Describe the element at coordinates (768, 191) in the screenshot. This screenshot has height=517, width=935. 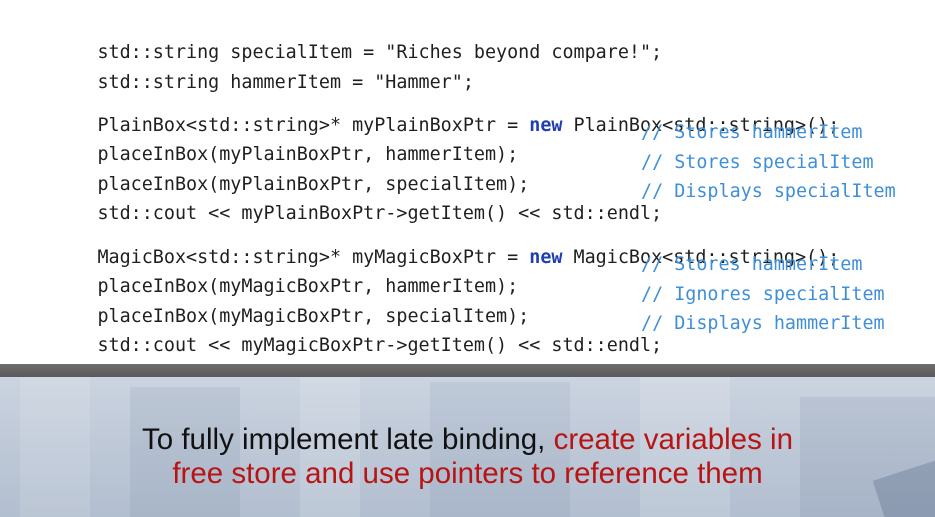
I see `code-comment: // Displays specialItem` at that location.